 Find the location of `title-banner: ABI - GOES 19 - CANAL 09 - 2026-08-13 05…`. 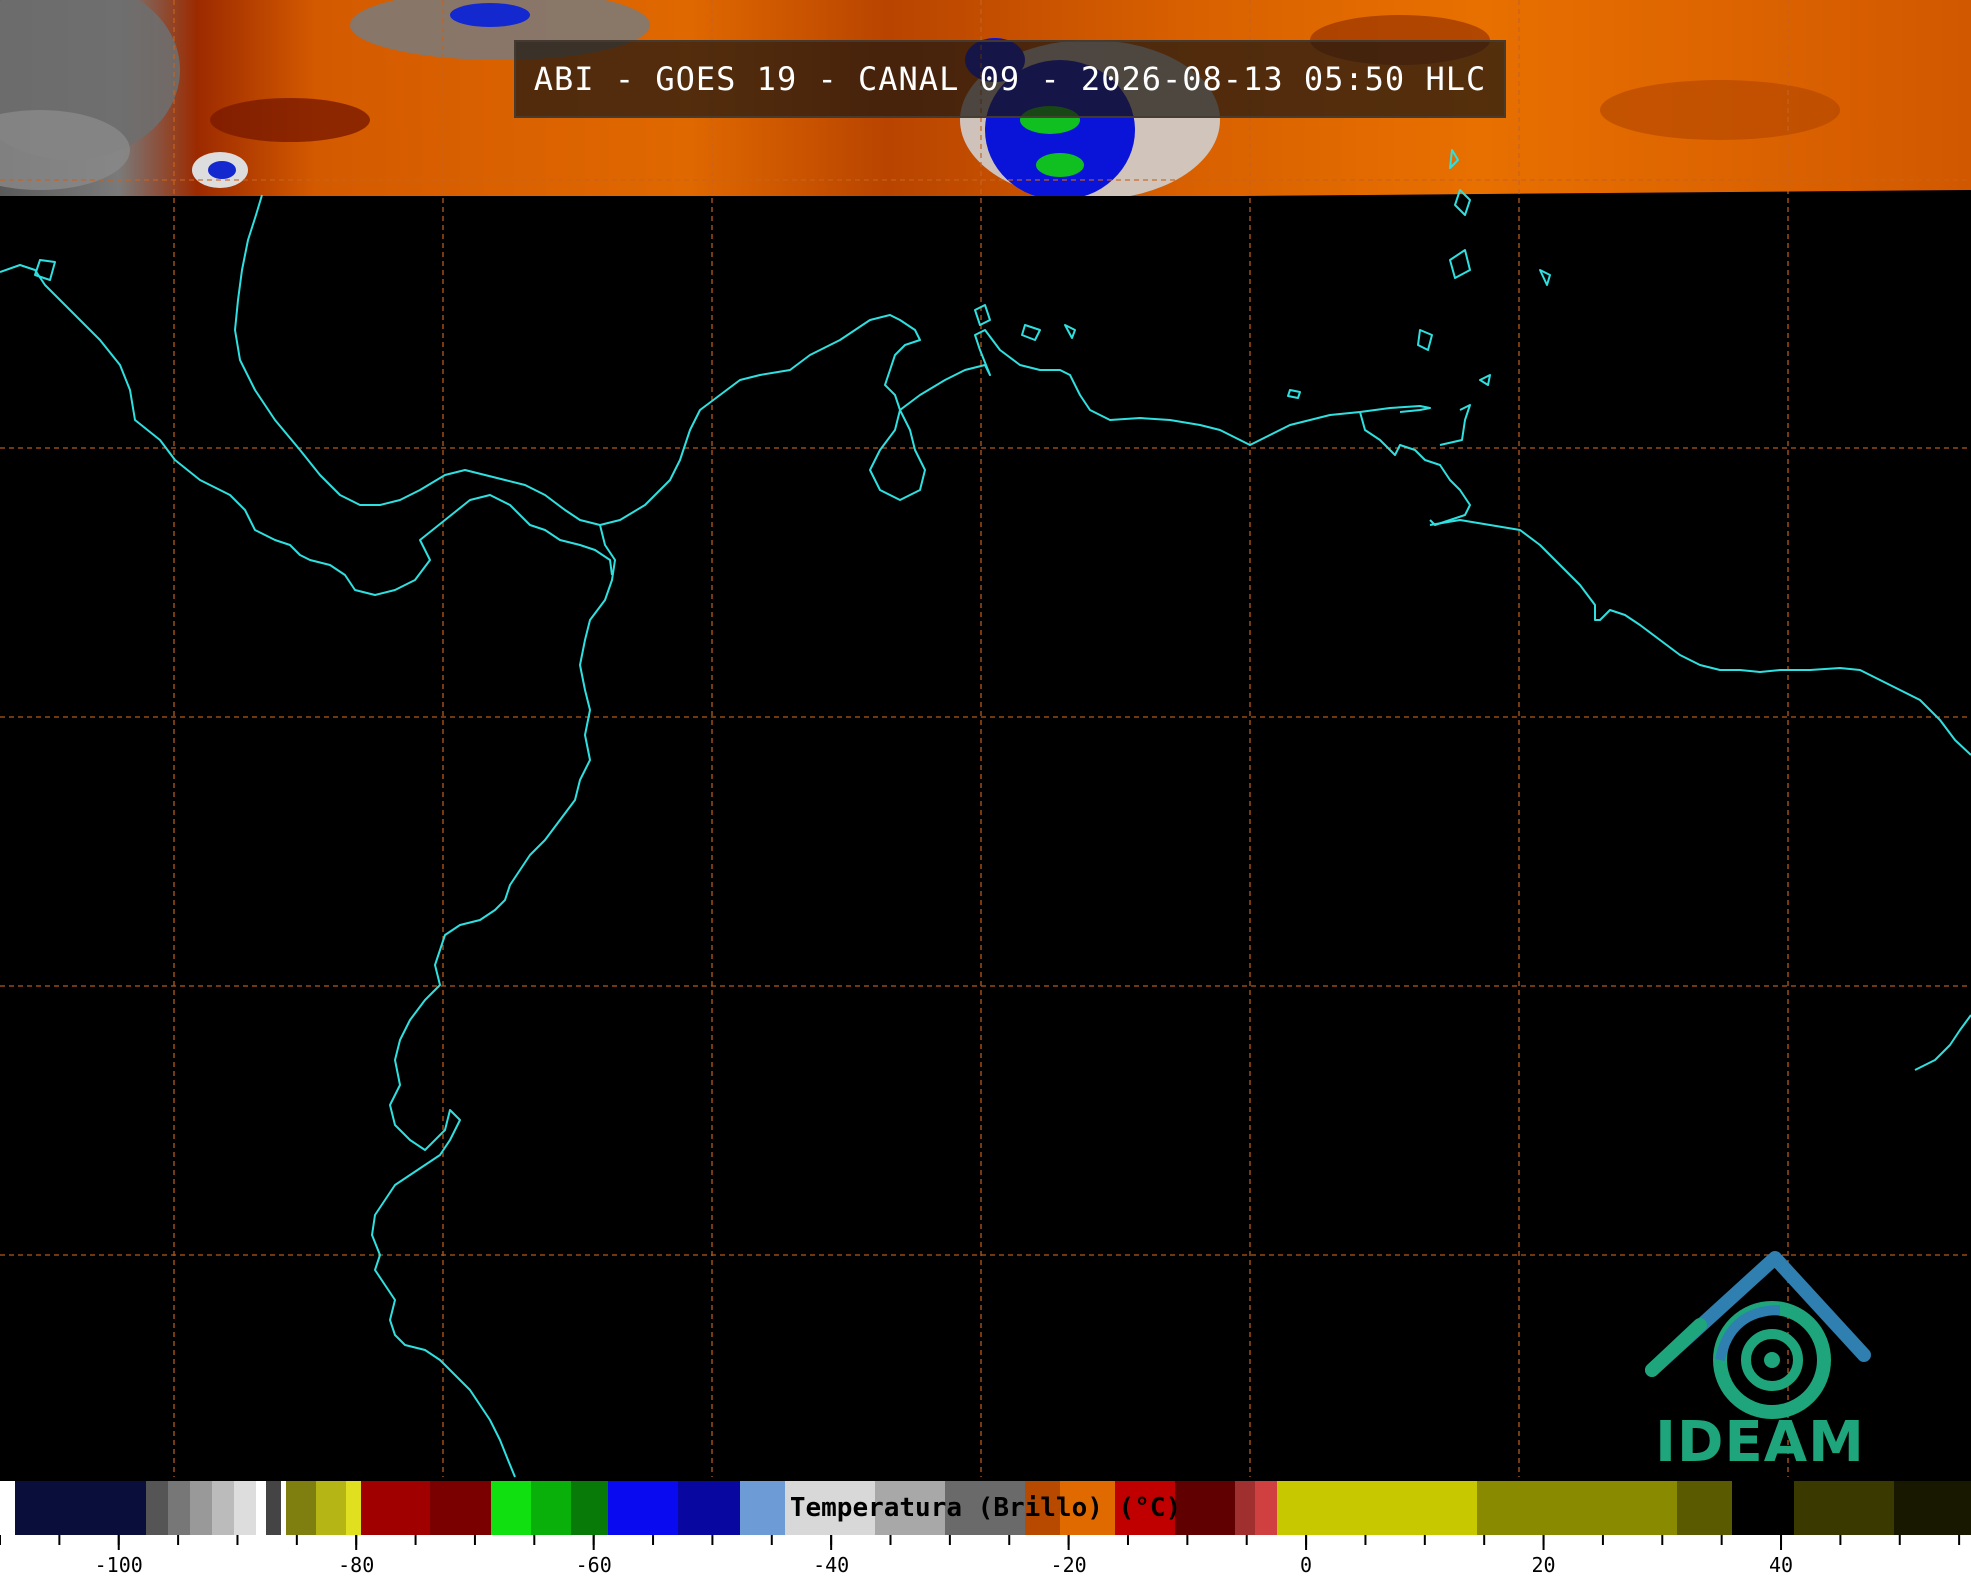

title-banner: ABI - GOES 19 - CANAL 09 - 2026-08-13 05… is located at coordinates (1010, 79).